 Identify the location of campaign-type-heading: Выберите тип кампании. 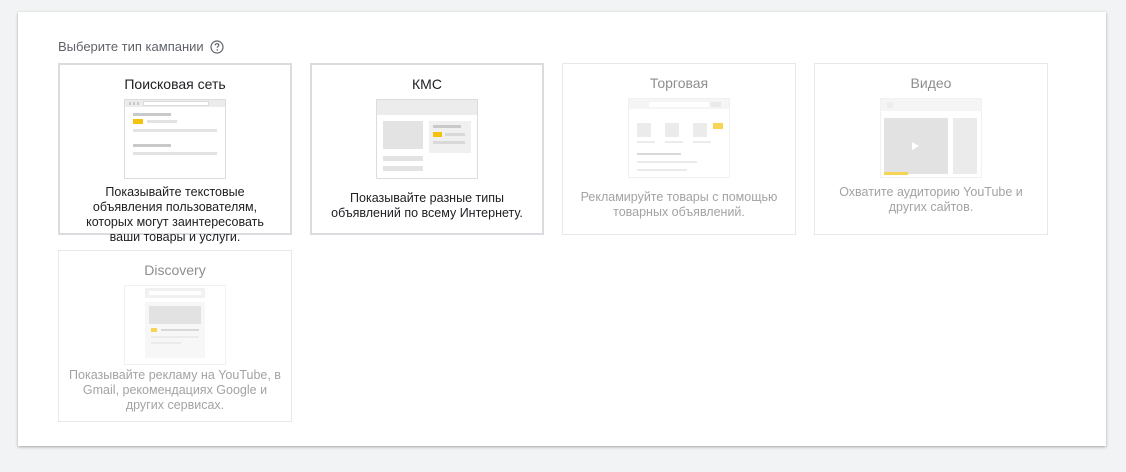
(141, 46).